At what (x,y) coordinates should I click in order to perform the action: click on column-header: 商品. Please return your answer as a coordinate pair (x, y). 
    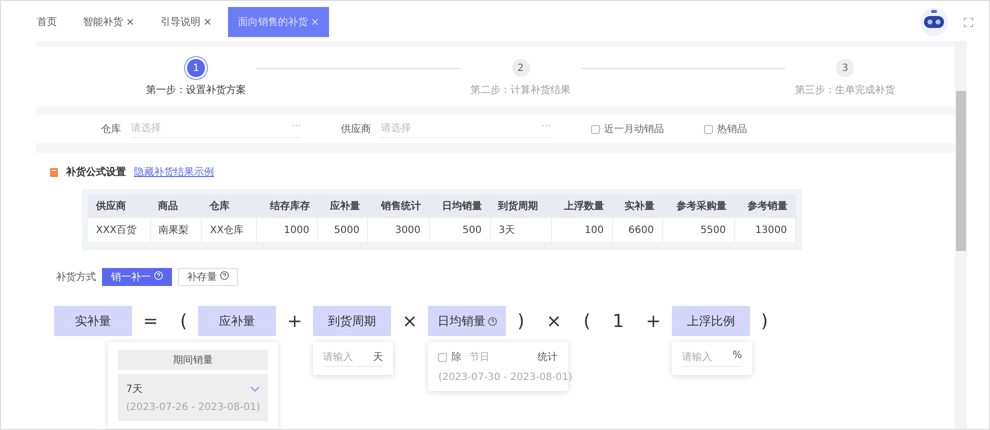
    Looking at the image, I should click on (176, 206).